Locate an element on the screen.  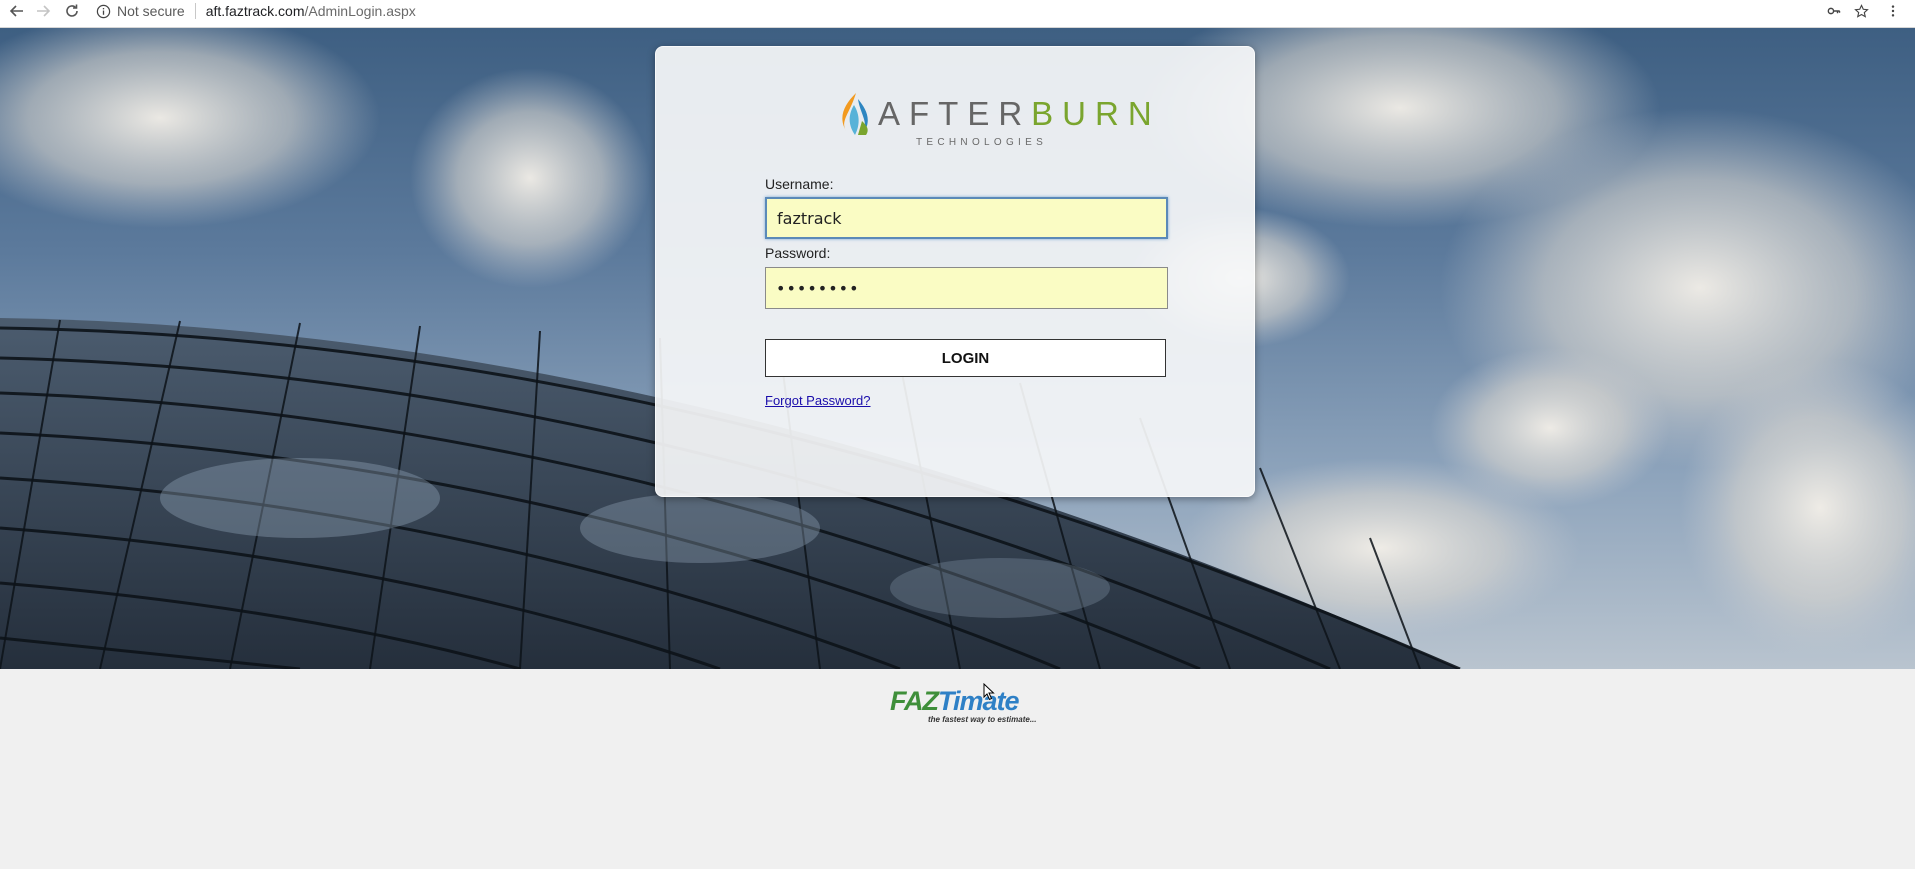
flame-icon is located at coordinates (855, 114).